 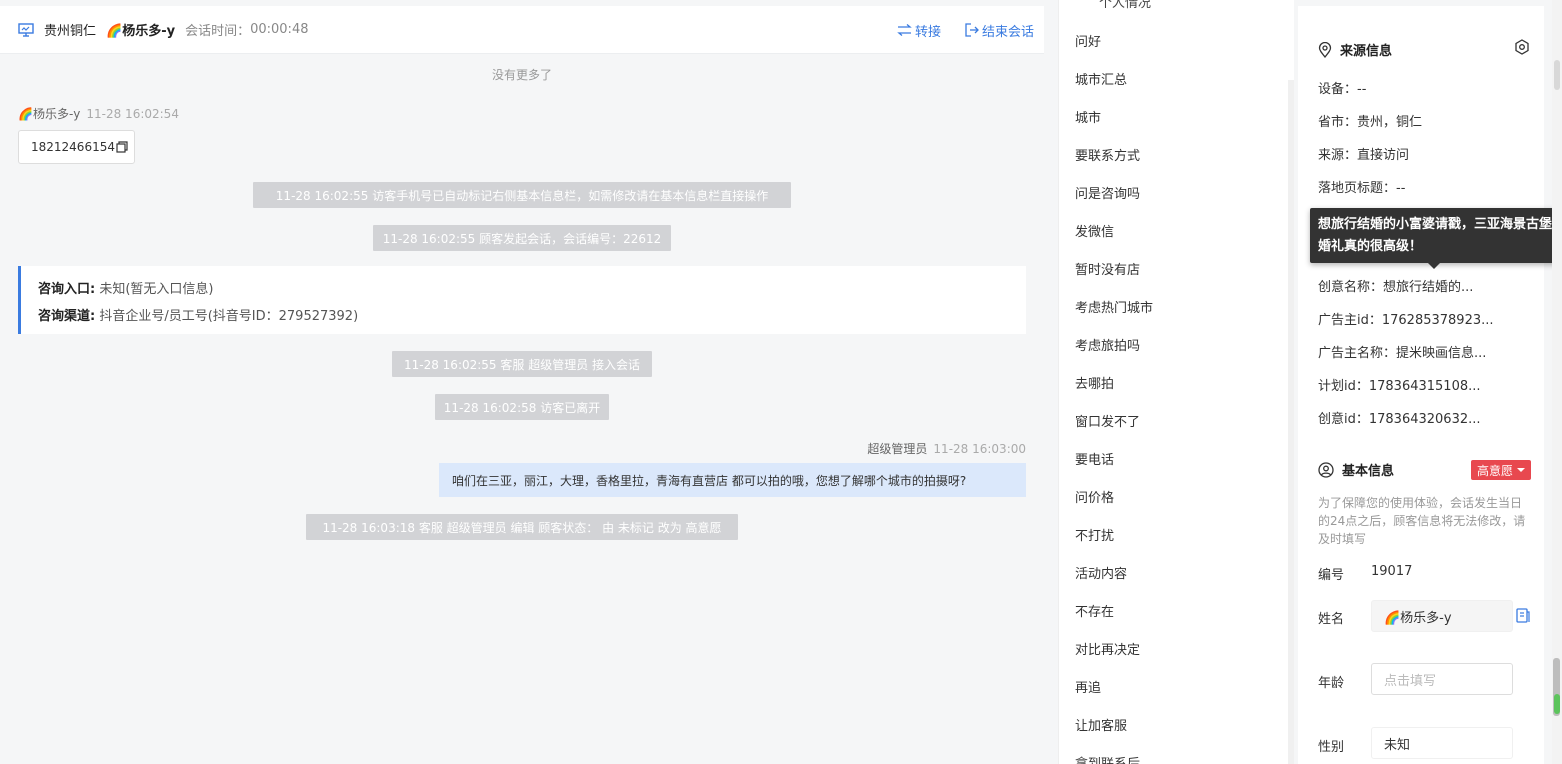 I want to click on quick-reply-item: 问好, so click(x=1088, y=40).